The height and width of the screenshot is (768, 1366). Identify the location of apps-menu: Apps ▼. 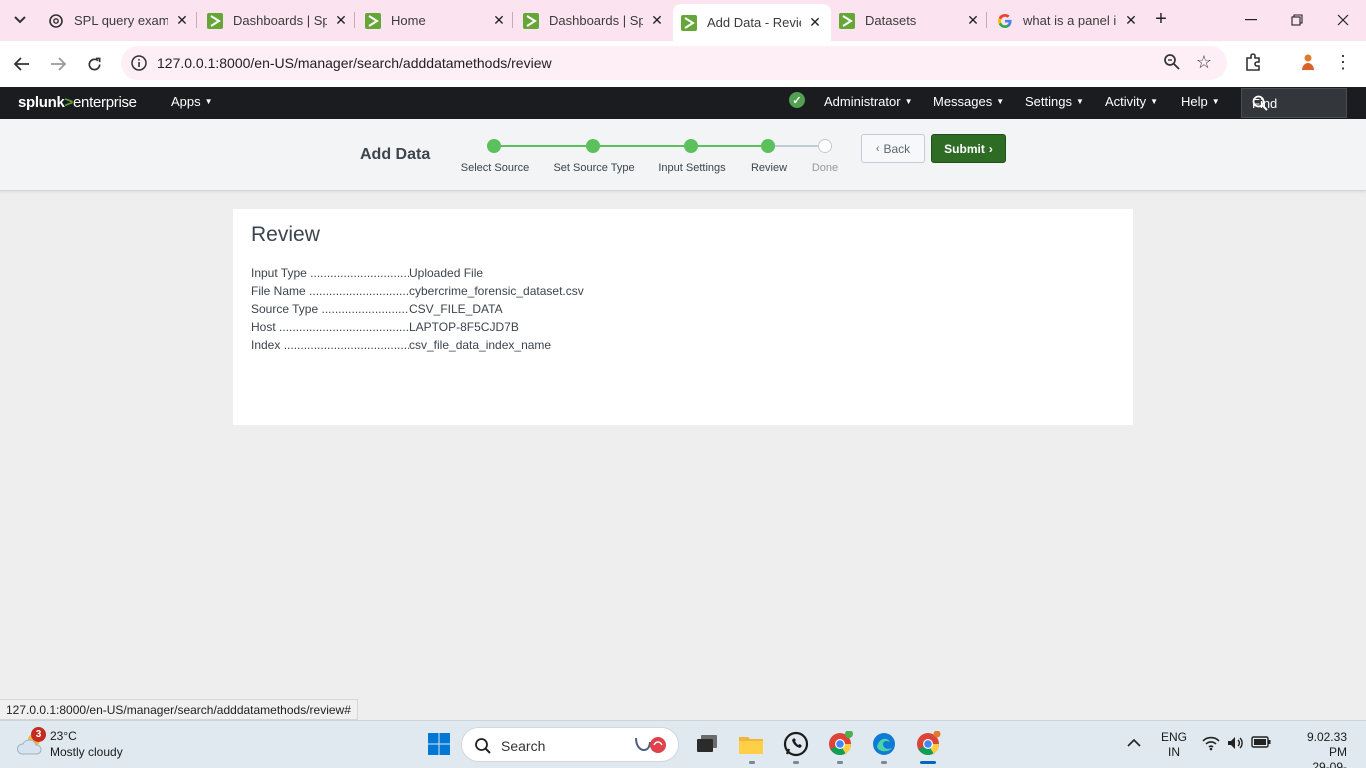
(192, 101).